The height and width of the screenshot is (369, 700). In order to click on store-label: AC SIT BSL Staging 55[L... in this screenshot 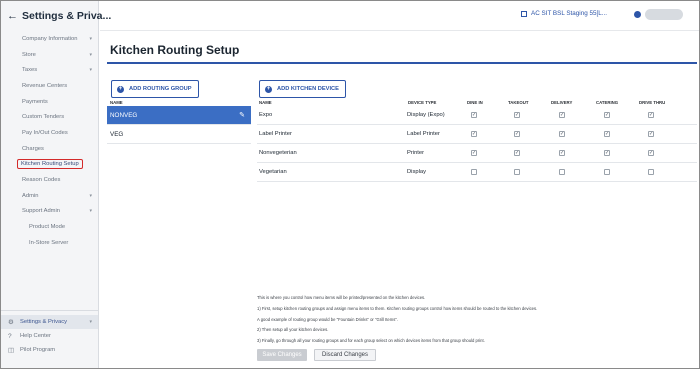, I will do `click(569, 13)`.